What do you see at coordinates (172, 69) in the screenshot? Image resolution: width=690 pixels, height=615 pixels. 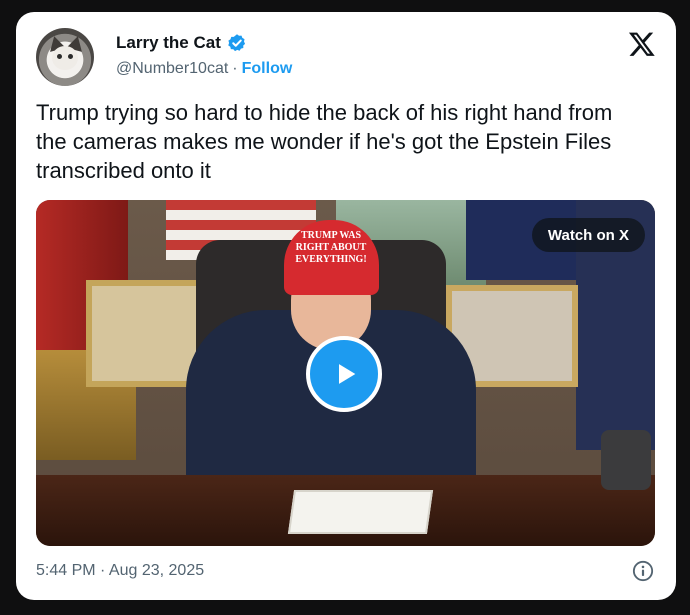 I see `author-handle: @Number10cat` at bounding box center [172, 69].